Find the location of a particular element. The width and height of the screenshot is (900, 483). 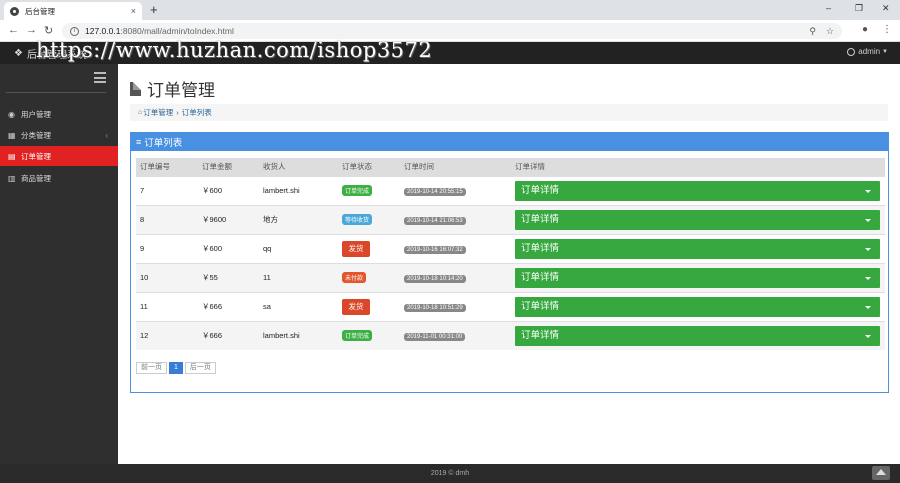

col-status: 订单状态 is located at coordinates (369, 167).